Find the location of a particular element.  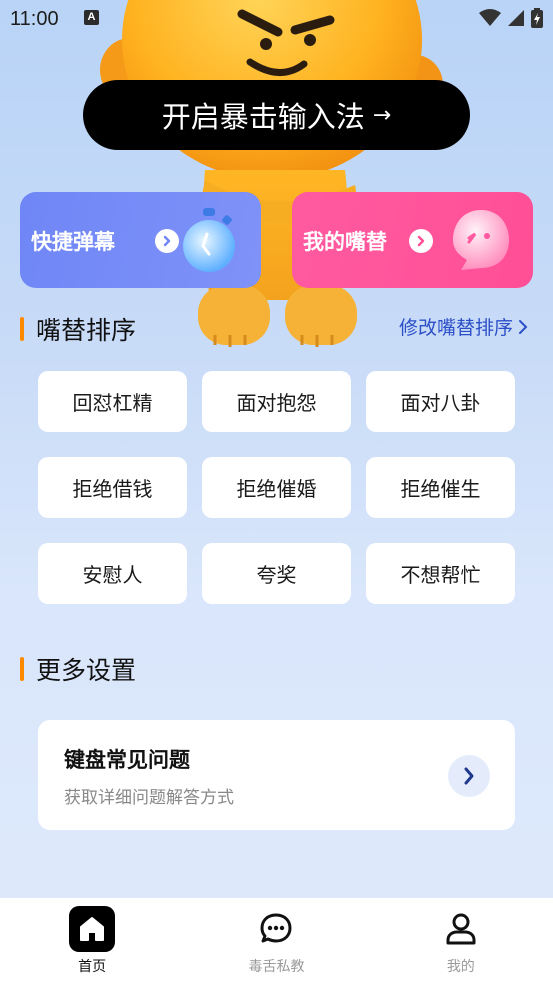

tag-item: 面对八卦 is located at coordinates (440, 401).